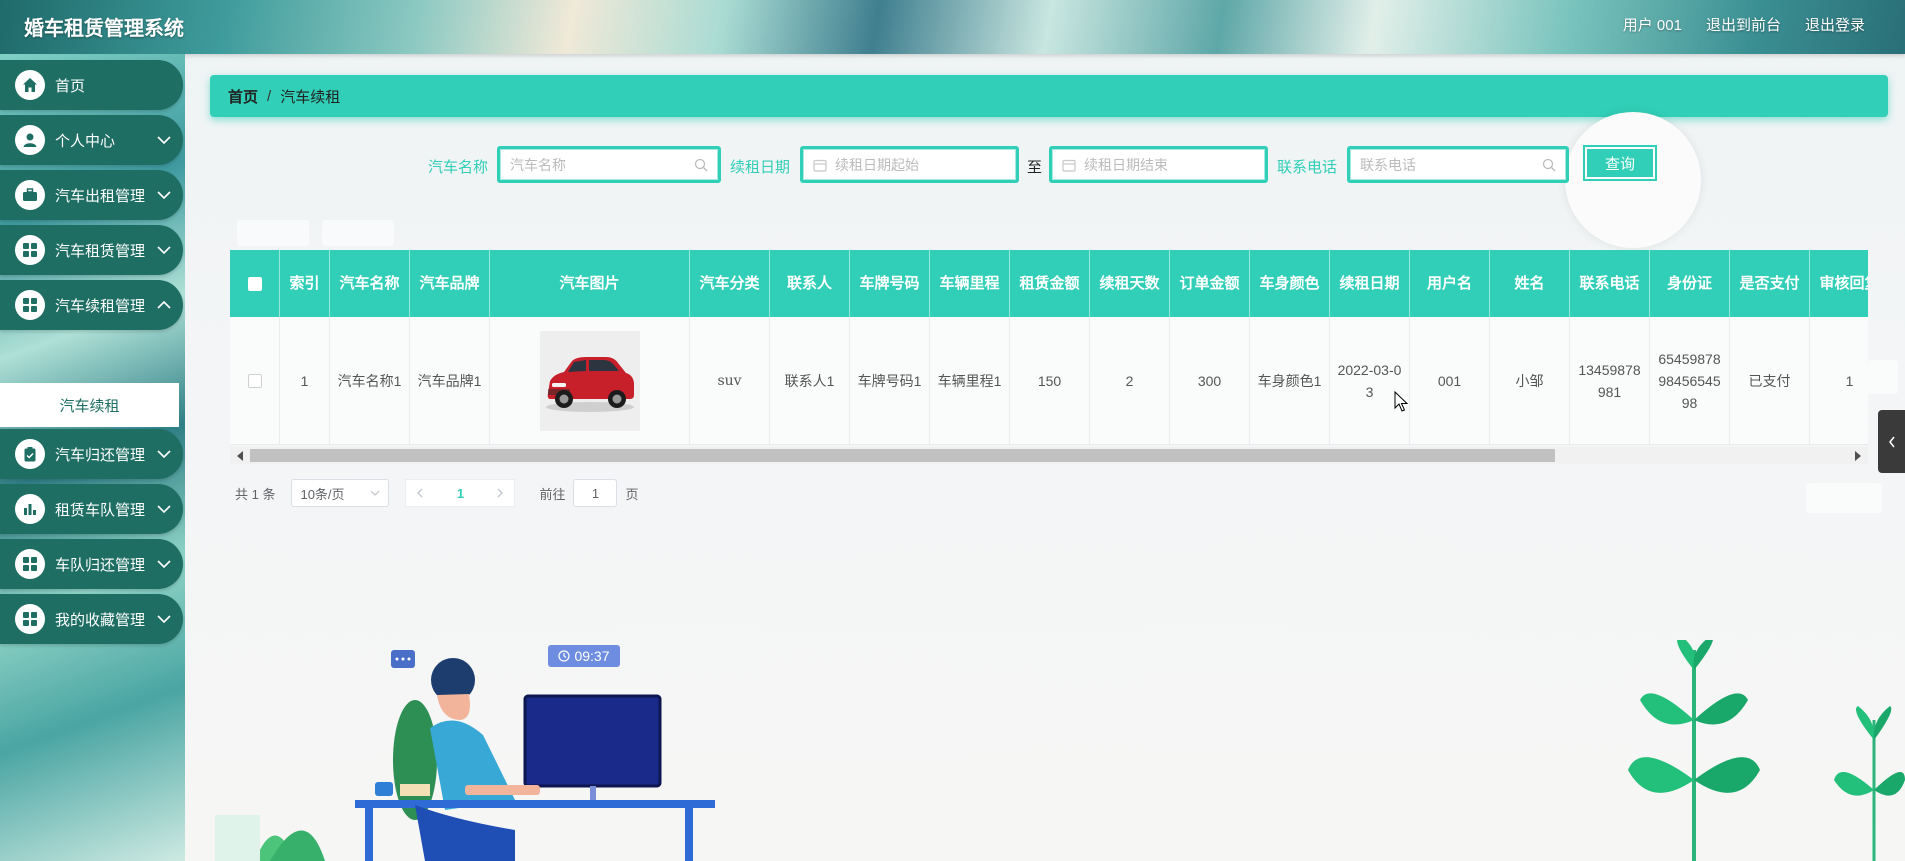 The width and height of the screenshot is (1905, 861). Describe the element at coordinates (1035, 167) in the screenshot. I see `date-range-separator: 至` at that location.